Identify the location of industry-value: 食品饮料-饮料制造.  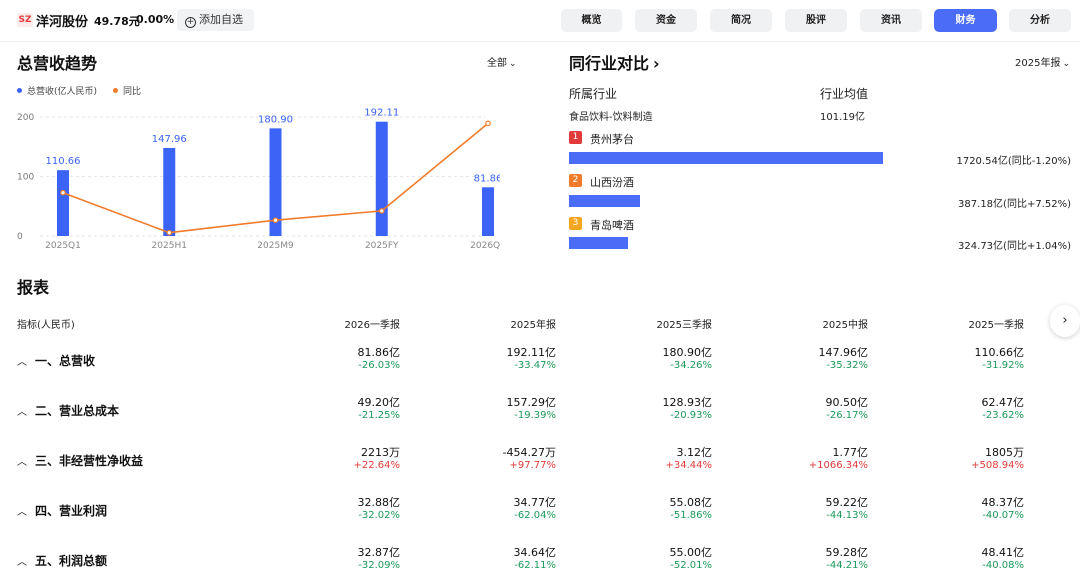
(611, 117).